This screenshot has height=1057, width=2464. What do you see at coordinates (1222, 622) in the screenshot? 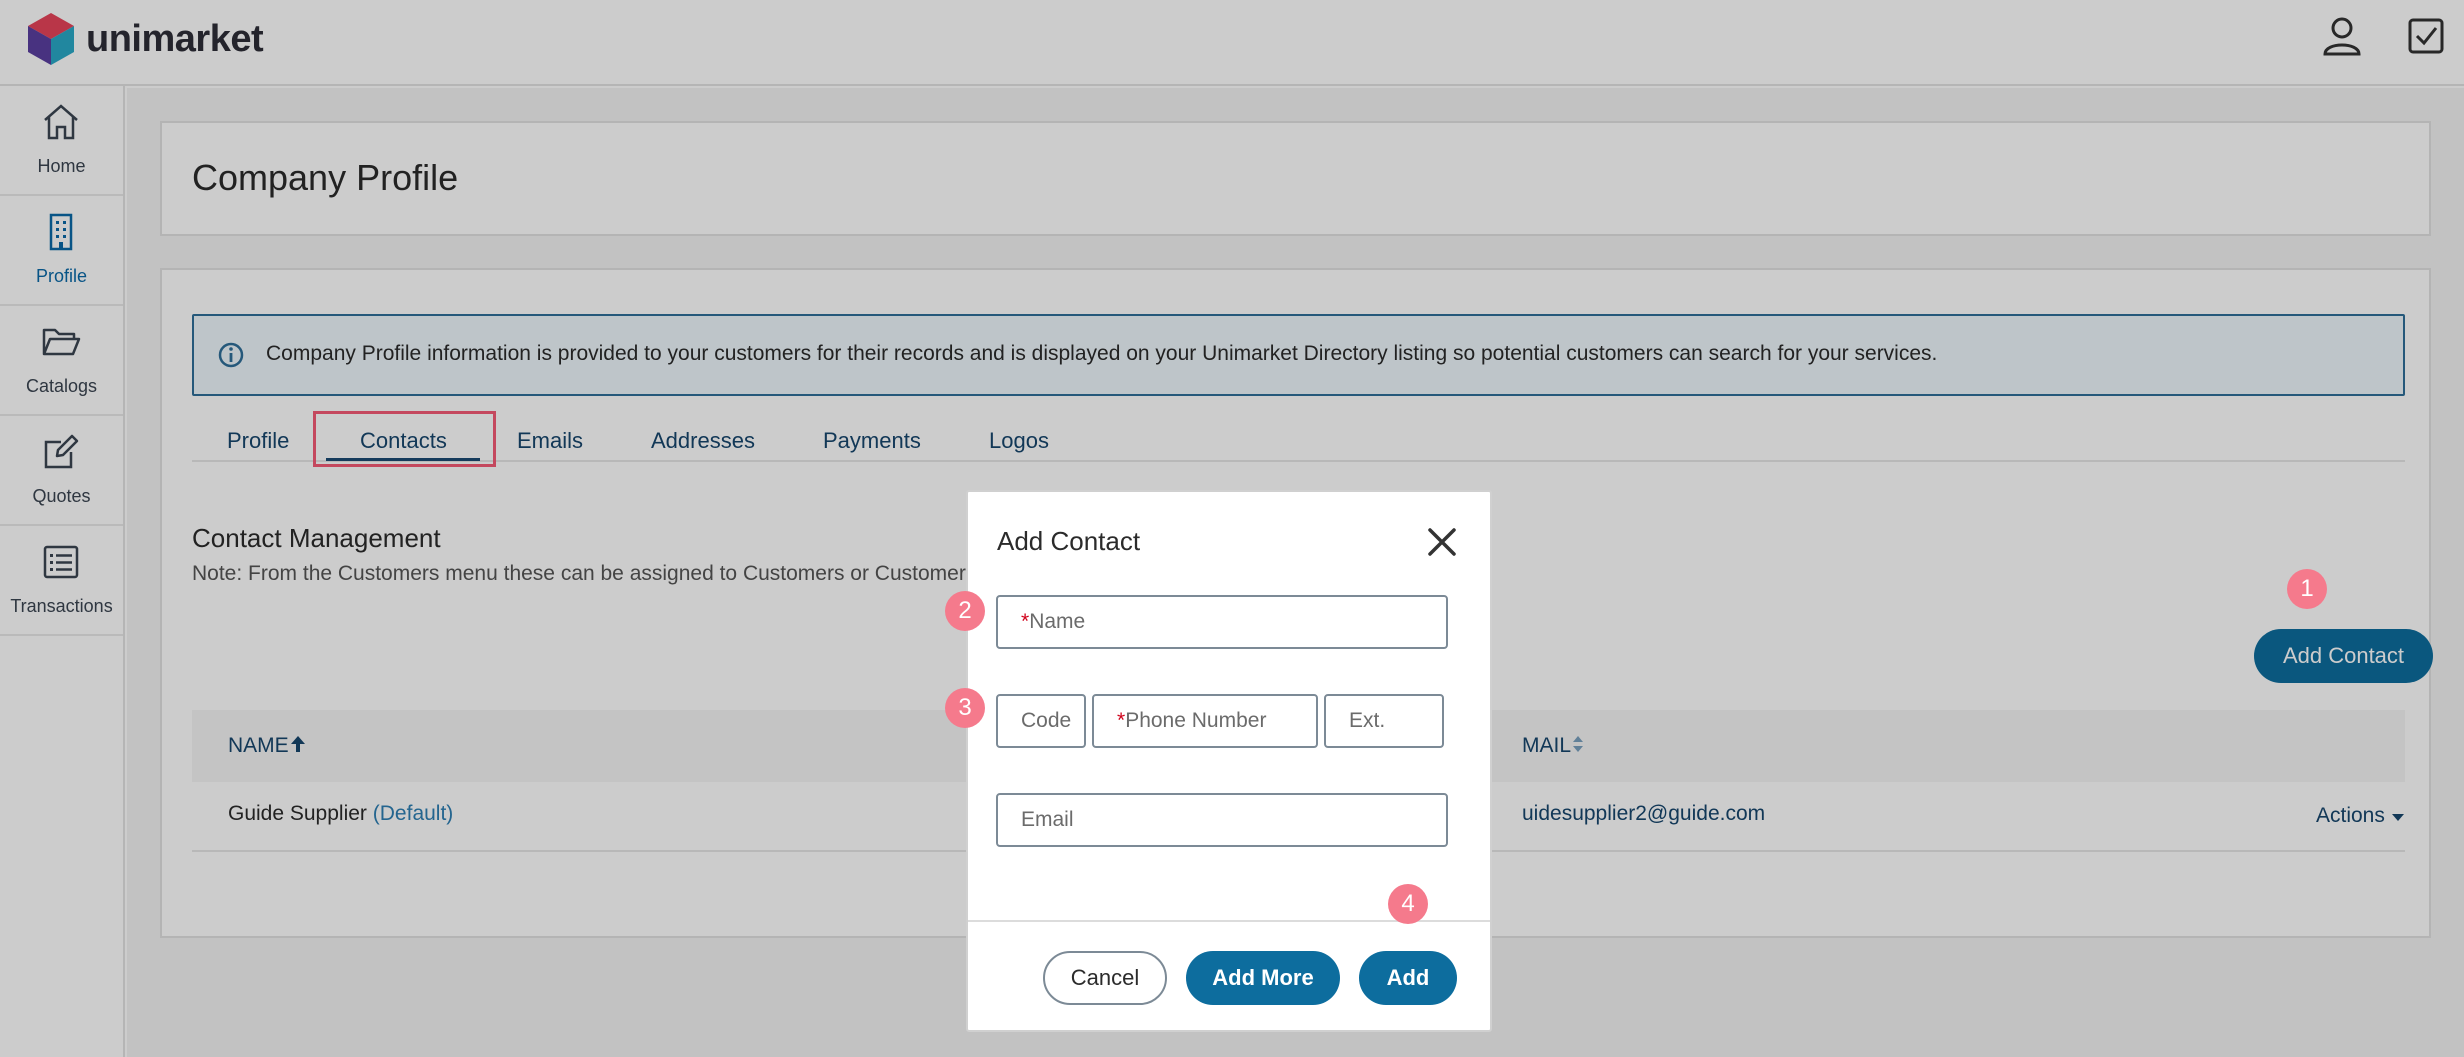
I see `name-field: * Name` at bounding box center [1222, 622].